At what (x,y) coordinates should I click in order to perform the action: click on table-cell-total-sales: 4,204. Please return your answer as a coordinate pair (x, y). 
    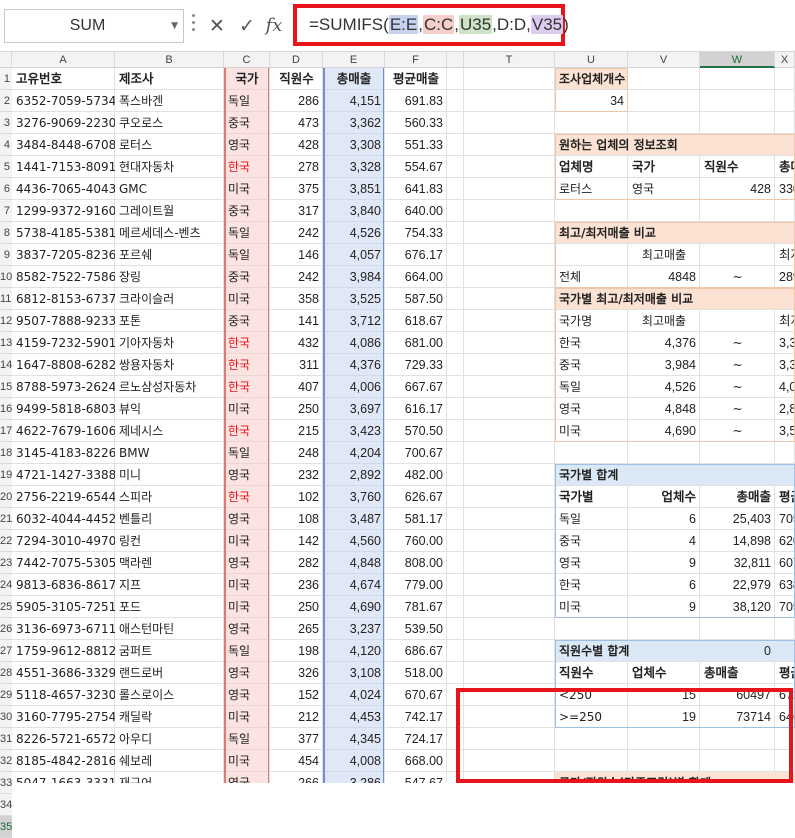
    Looking at the image, I should click on (354, 453).